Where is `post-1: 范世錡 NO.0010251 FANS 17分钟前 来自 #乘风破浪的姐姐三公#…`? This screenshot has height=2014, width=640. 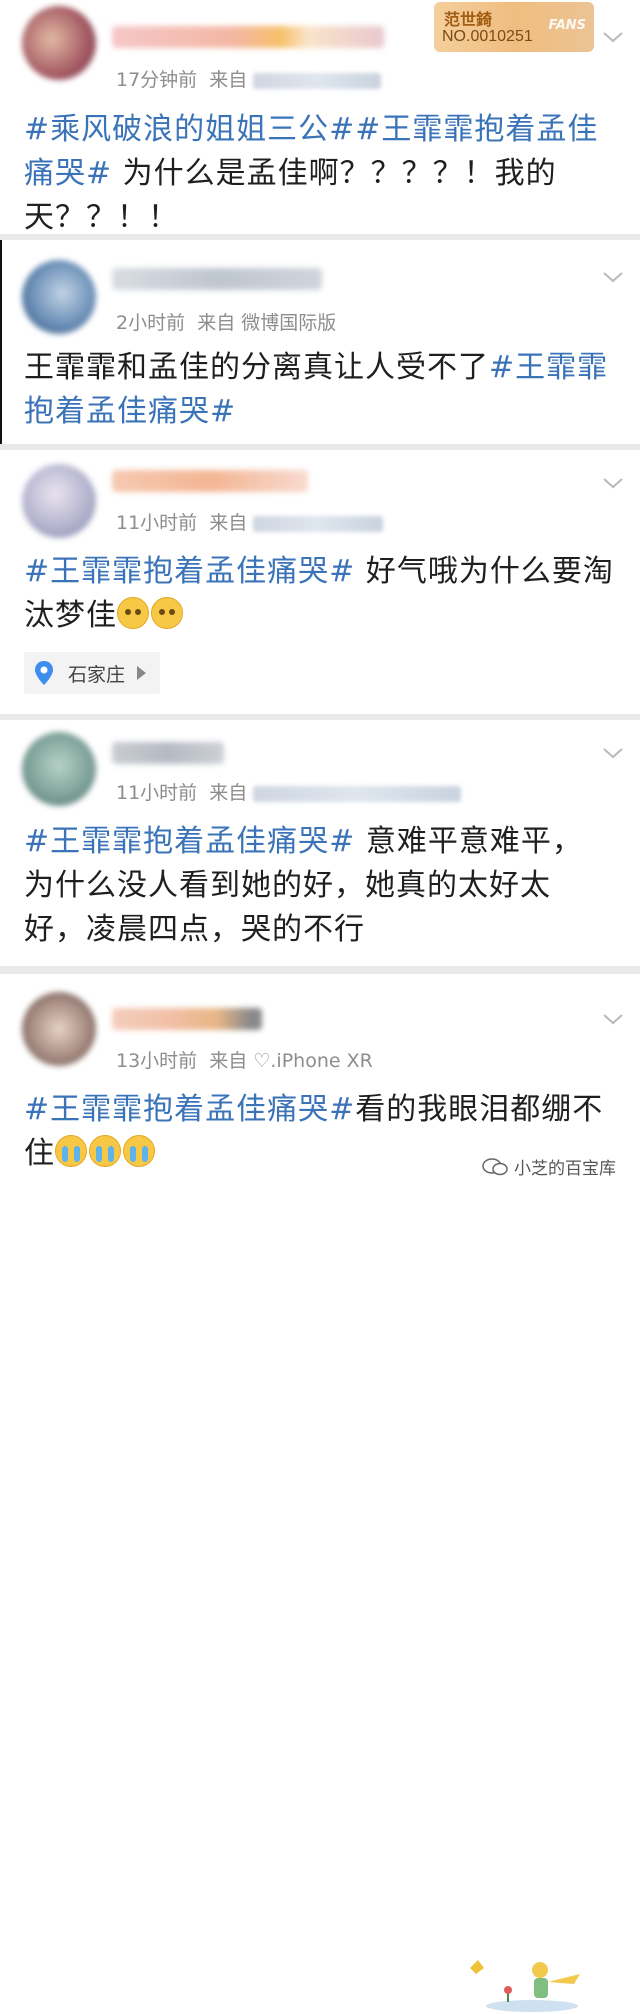
post-1: 范世錡 NO.0010251 FANS 17分钟前 来自 #乘风破浪的姐姐三公#… is located at coordinates (320, 117).